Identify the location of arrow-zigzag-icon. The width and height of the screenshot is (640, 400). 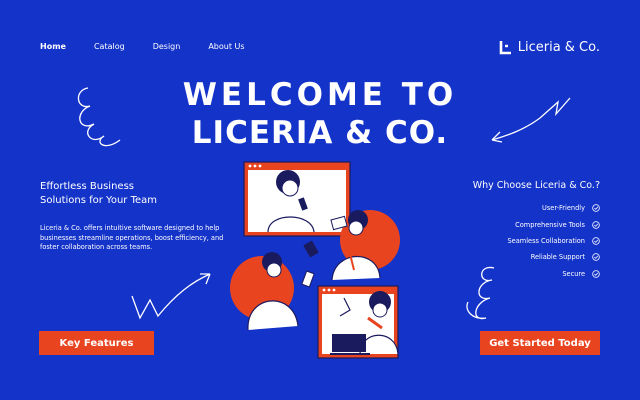
(171, 296).